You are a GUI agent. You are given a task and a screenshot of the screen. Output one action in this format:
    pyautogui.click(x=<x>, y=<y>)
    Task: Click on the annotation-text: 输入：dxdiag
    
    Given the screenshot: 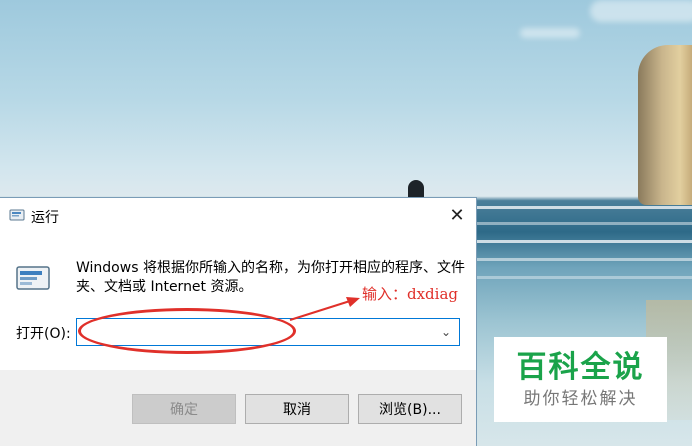 What is the action you would take?
    pyautogui.click(x=410, y=294)
    